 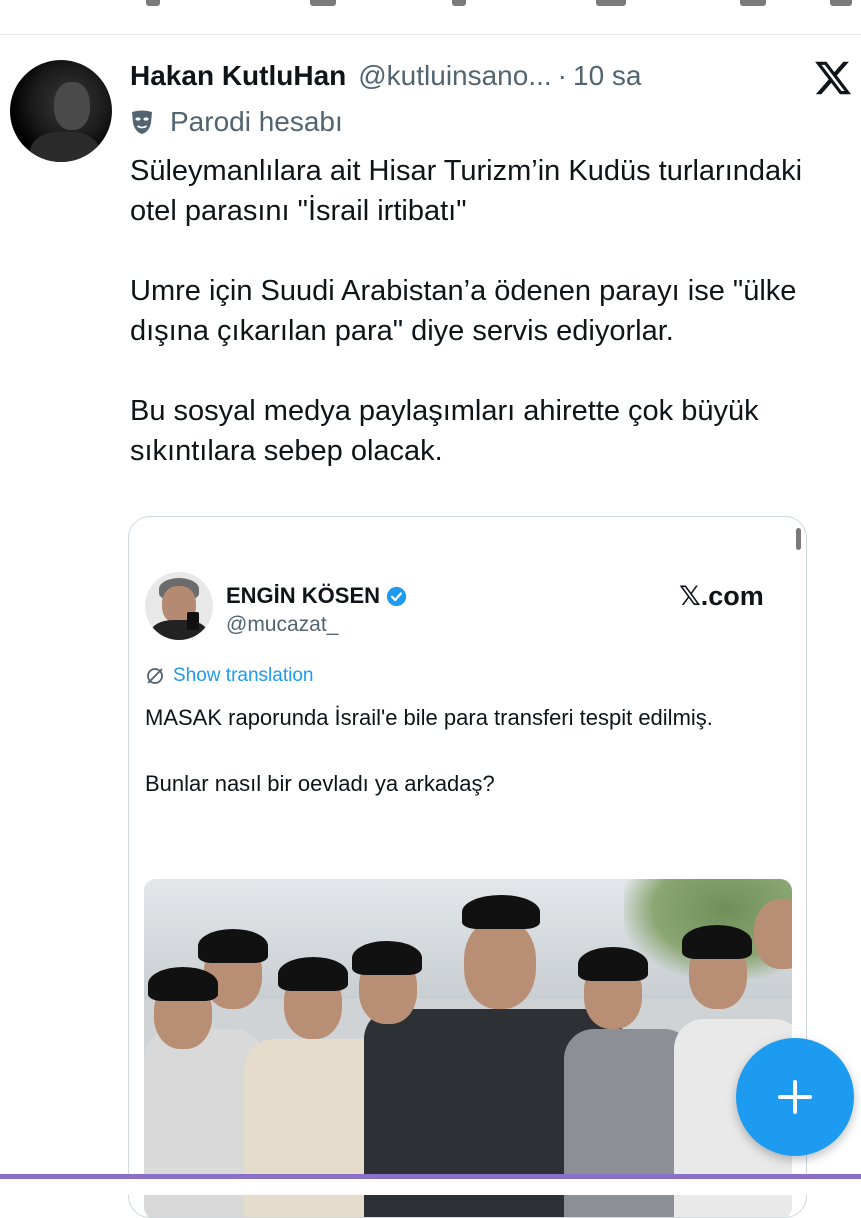 What do you see at coordinates (61, 111) in the screenshot?
I see `author-avatar` at bounding box center [61, 111].